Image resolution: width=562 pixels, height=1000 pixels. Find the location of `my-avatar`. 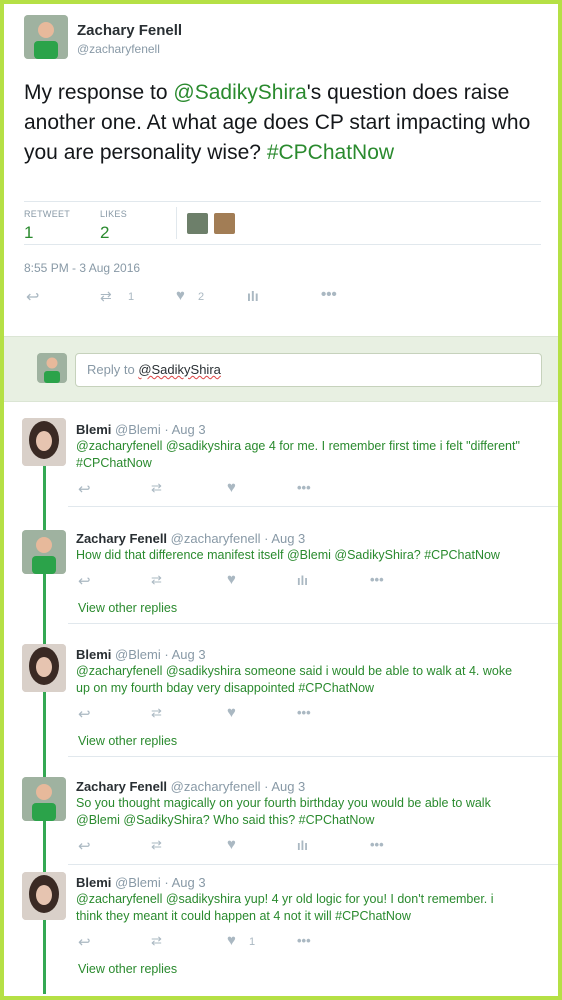

my-avatar is located at coordinates (52, 368).